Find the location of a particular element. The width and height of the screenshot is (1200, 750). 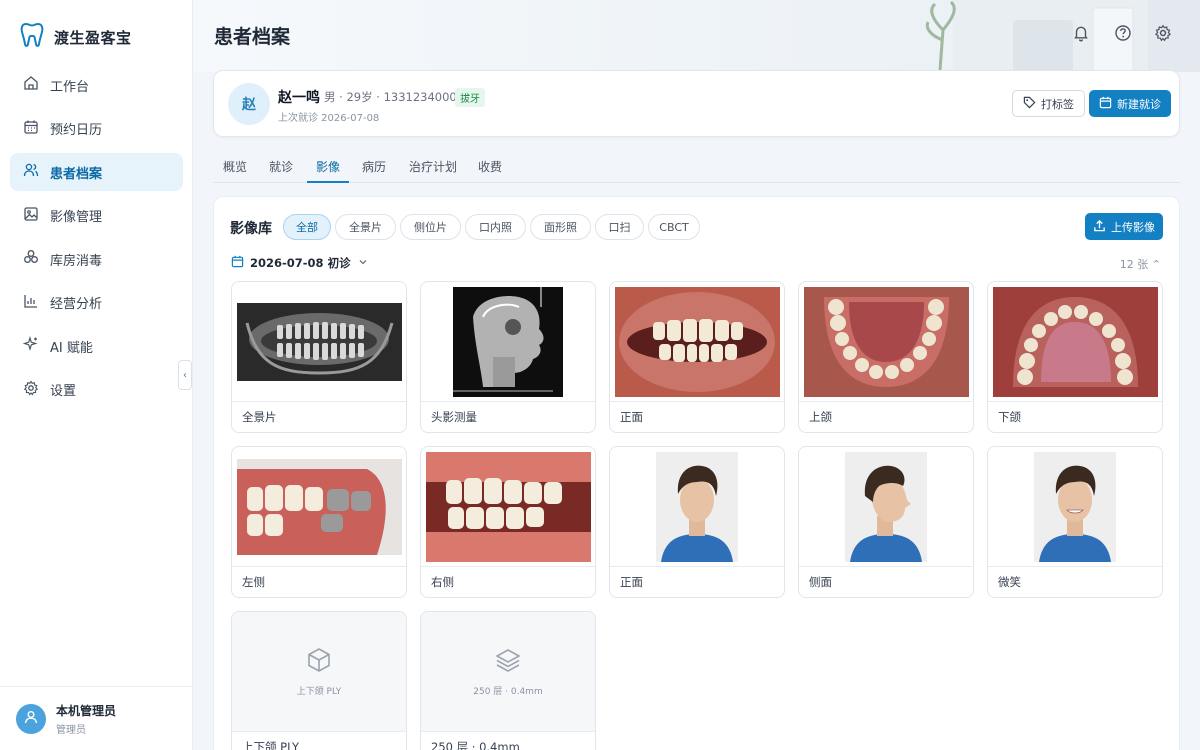

panoramic-xray-image is located at coordinates (319, 342).